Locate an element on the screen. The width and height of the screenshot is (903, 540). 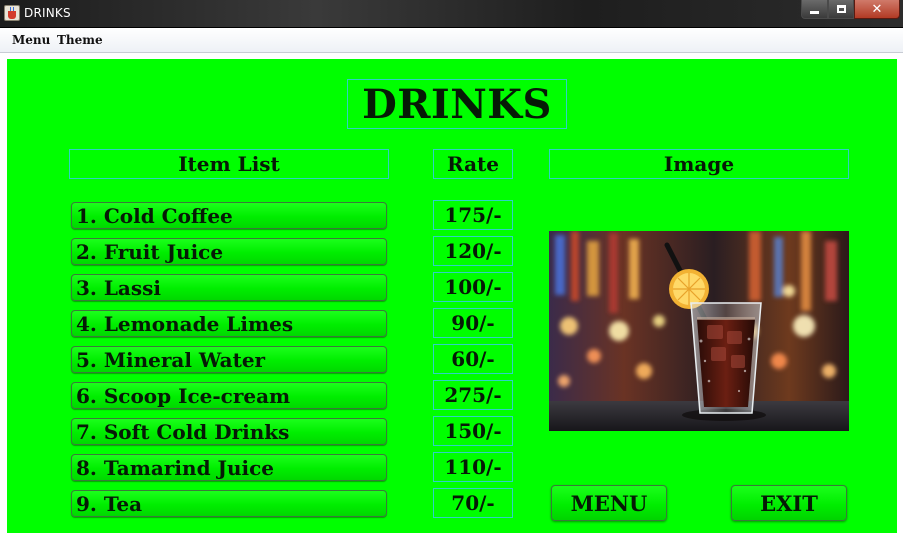
close-icon: ✕ is located at coordinates (877, 9).